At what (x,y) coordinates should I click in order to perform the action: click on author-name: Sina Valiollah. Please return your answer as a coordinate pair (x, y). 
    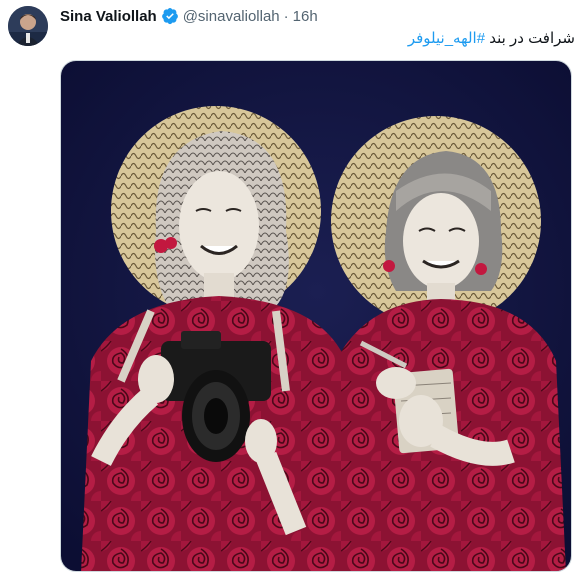
    Looking at the image, I should click on (108, 16).